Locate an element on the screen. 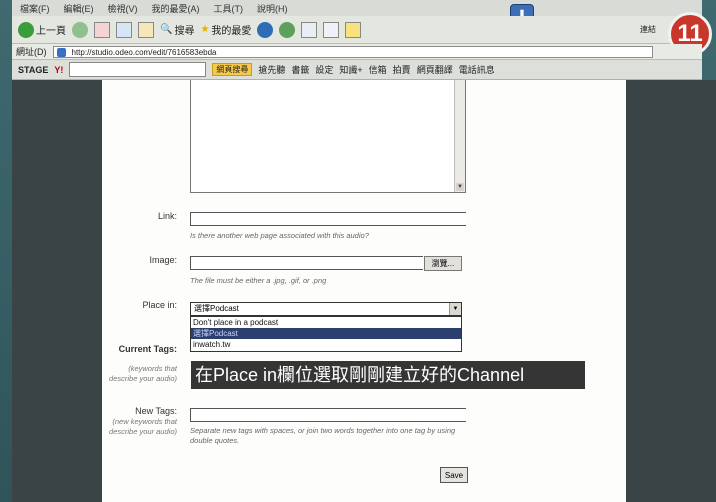 The image size is (716, 502). menu-help: 說明(H) is located at coordinates (272, 8).